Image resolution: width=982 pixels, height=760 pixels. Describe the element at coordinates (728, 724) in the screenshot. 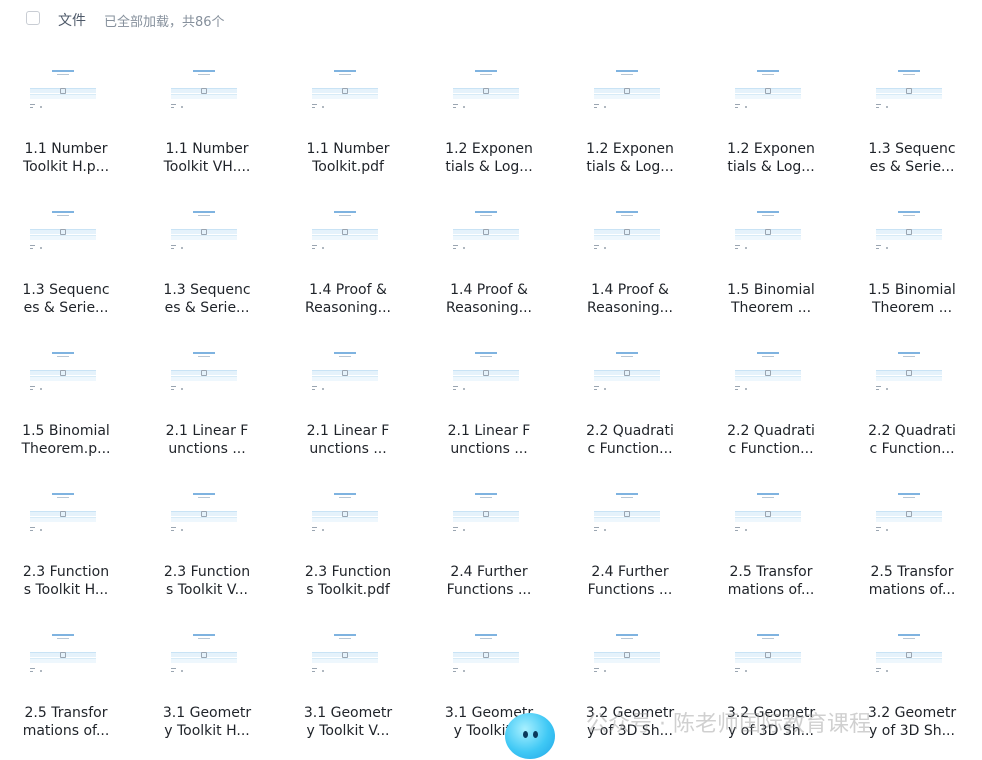

I see `watermark-text: 公众号 · 陈老师国际教育课程` at that location.